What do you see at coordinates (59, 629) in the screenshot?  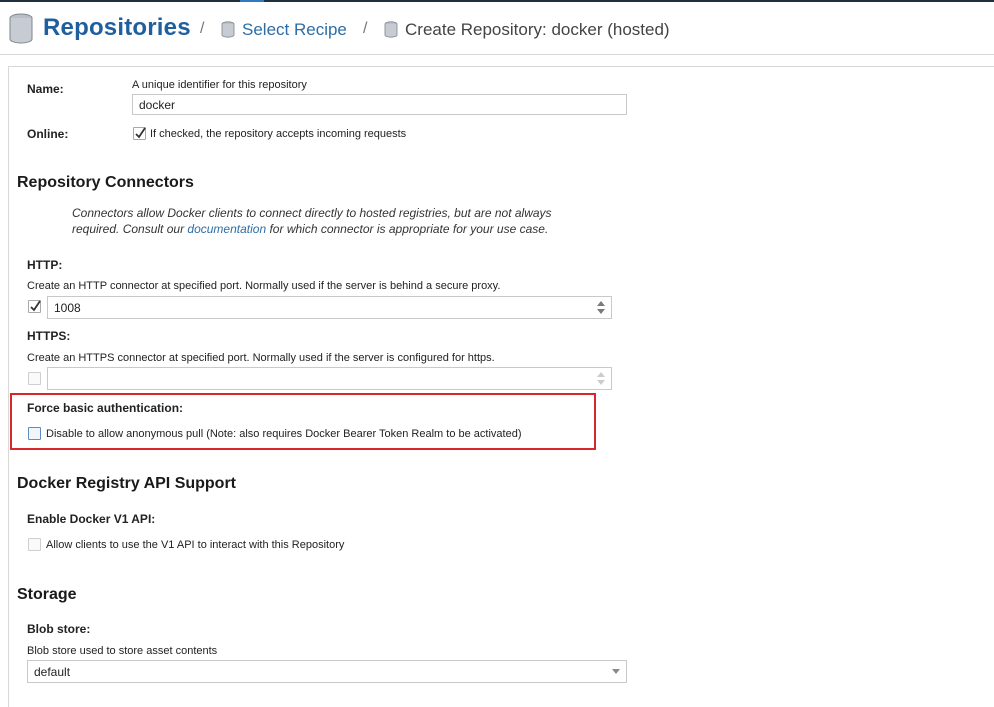 I see `blob-store-label: Blob store:` at bounding box center [59, 629].